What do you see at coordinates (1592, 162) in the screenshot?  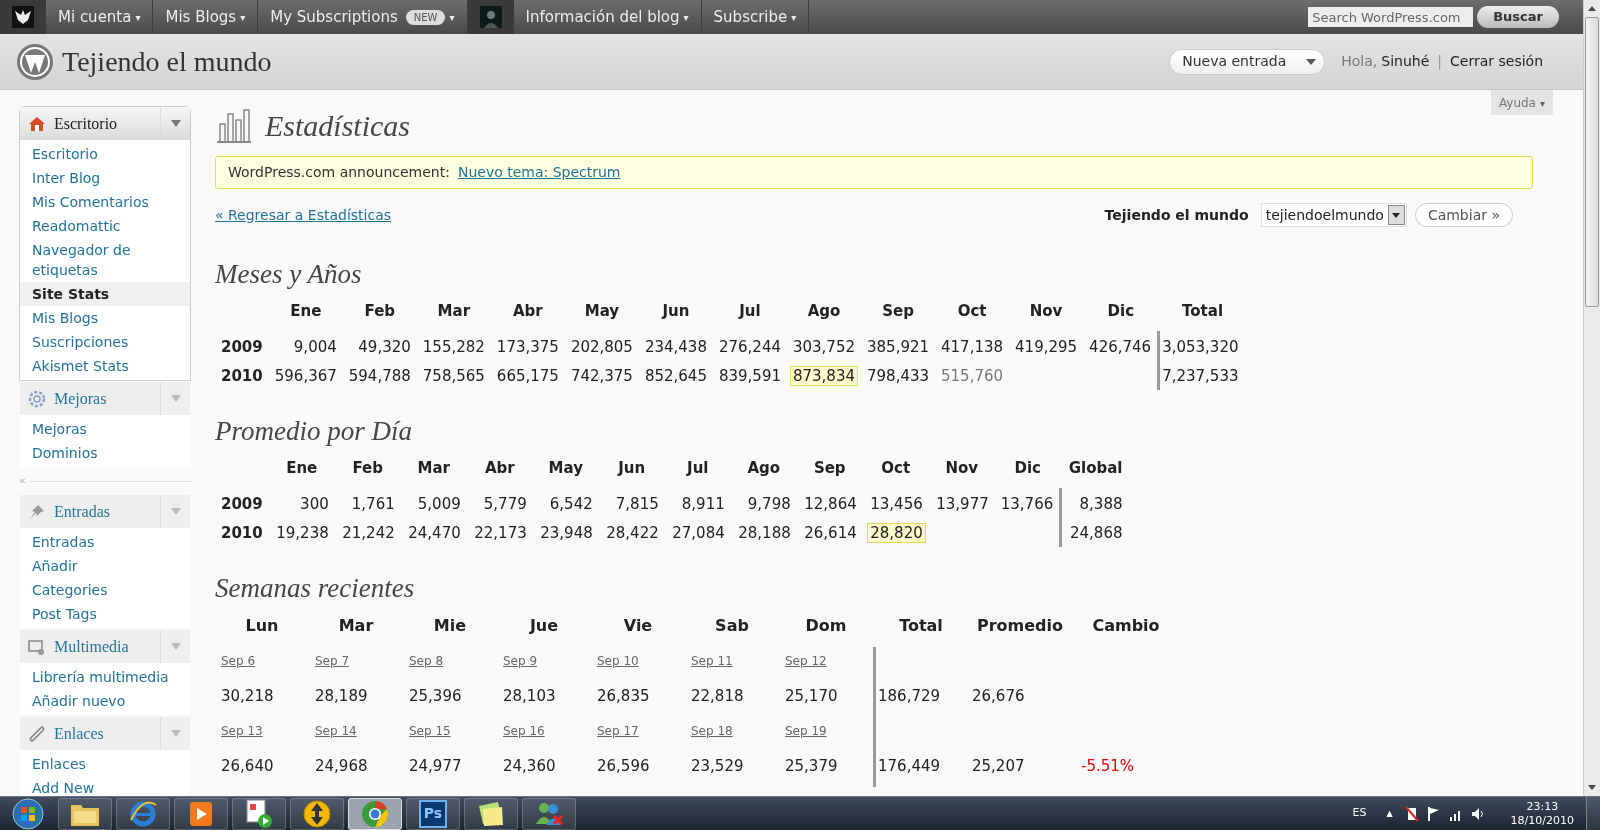 I see `scrollbar-thumb` at bounding box center [1592, 162].